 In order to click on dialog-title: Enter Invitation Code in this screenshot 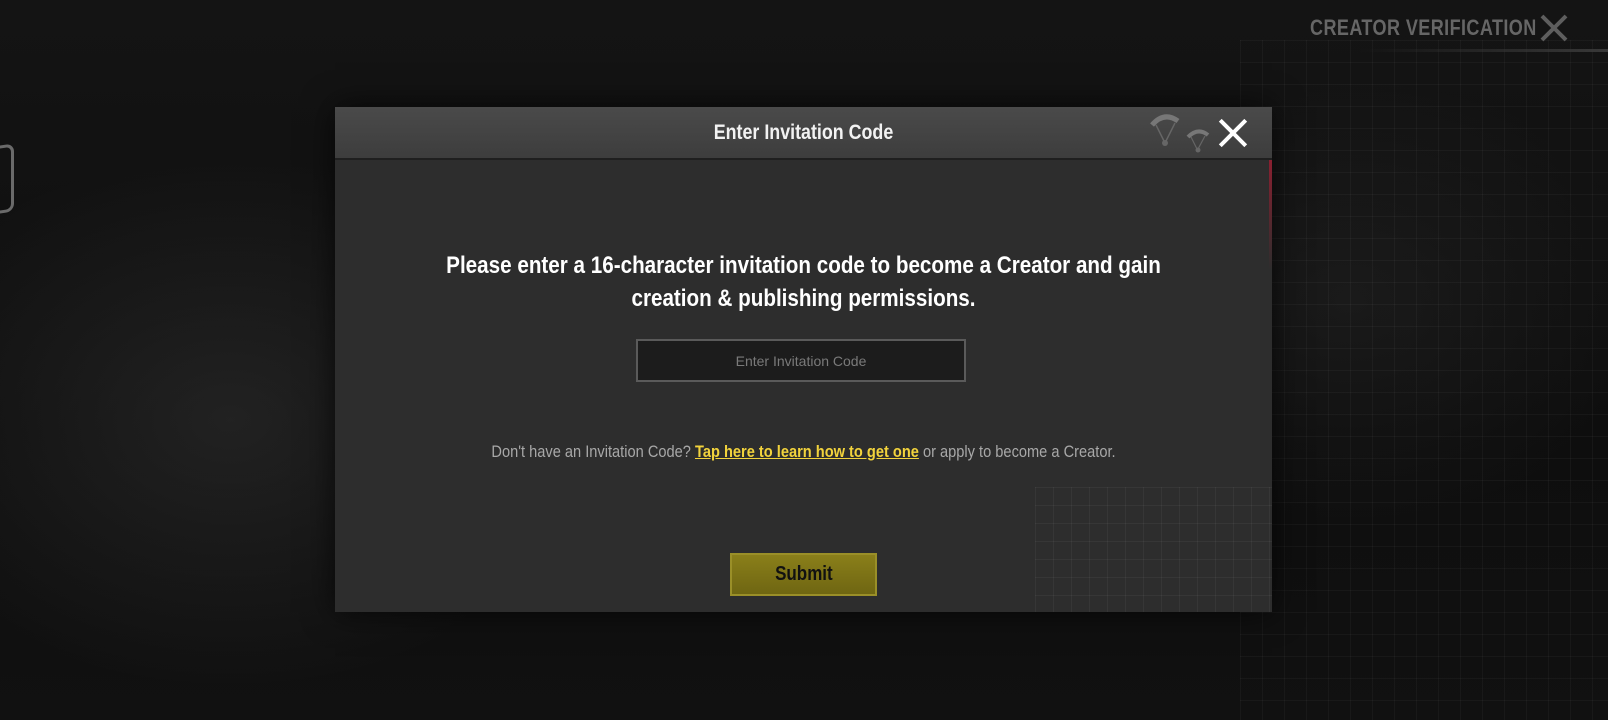, I will do `click(803, 132)`.